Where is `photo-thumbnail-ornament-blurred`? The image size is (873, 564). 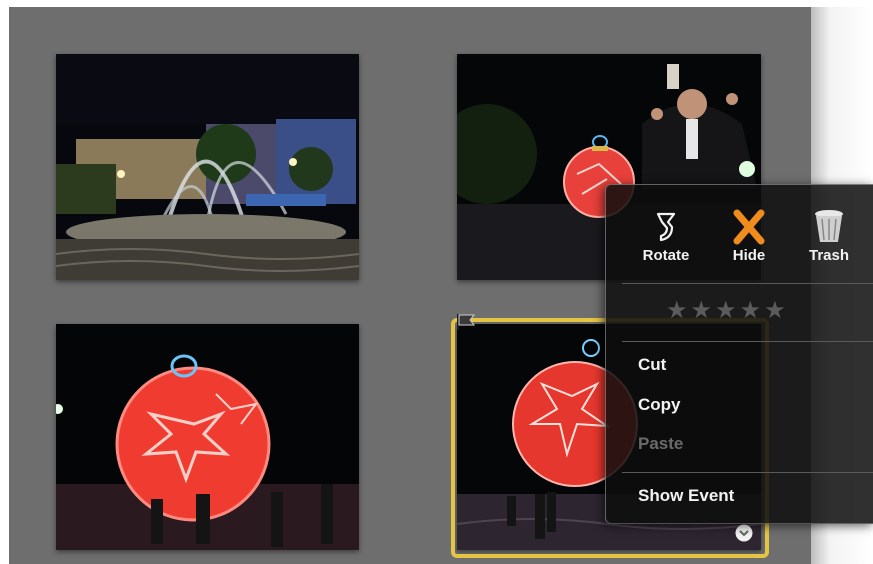 photo-thumbnail-ornament-blurred is located at coordinates (207, 437).